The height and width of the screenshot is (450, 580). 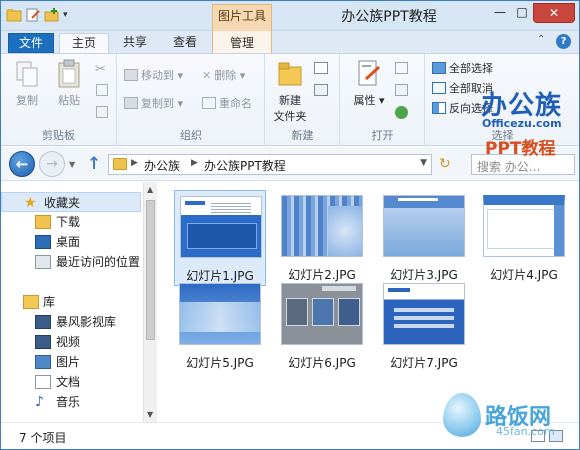 I want to click on sidebar-item-libraries: 库, so click(x=71, y=302).